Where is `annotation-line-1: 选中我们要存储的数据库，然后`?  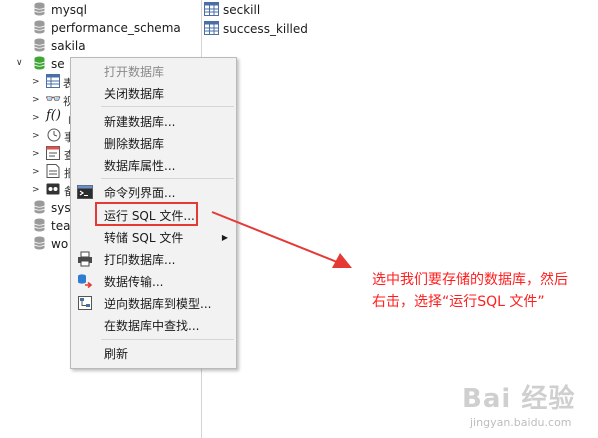 annotation-line-1: 选中我们要存储的数据库，然后 is located at coordinates (470, 280).